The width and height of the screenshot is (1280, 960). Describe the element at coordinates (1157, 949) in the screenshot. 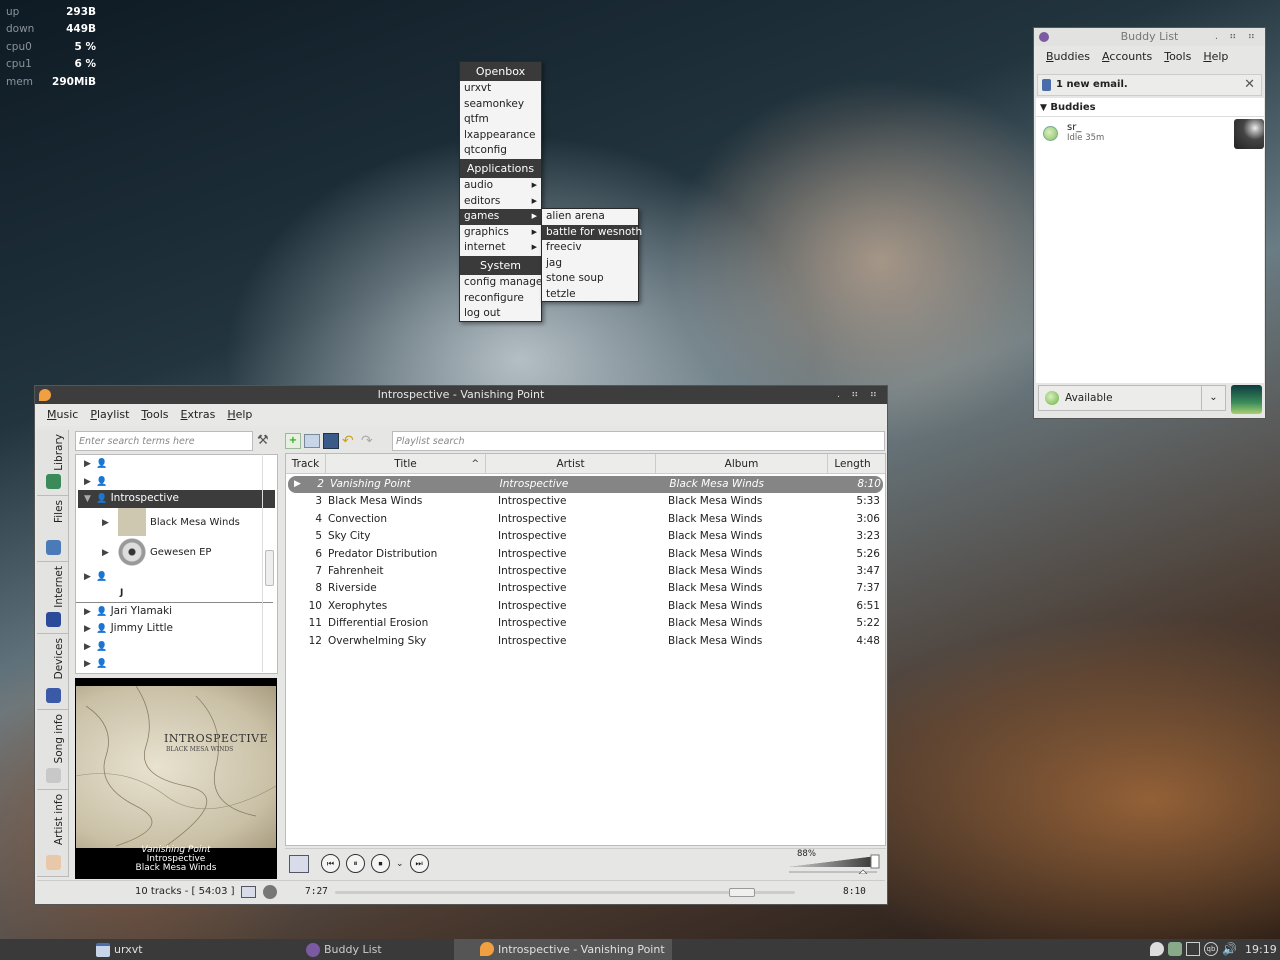

I see `amarok-tray-icon` at that location.